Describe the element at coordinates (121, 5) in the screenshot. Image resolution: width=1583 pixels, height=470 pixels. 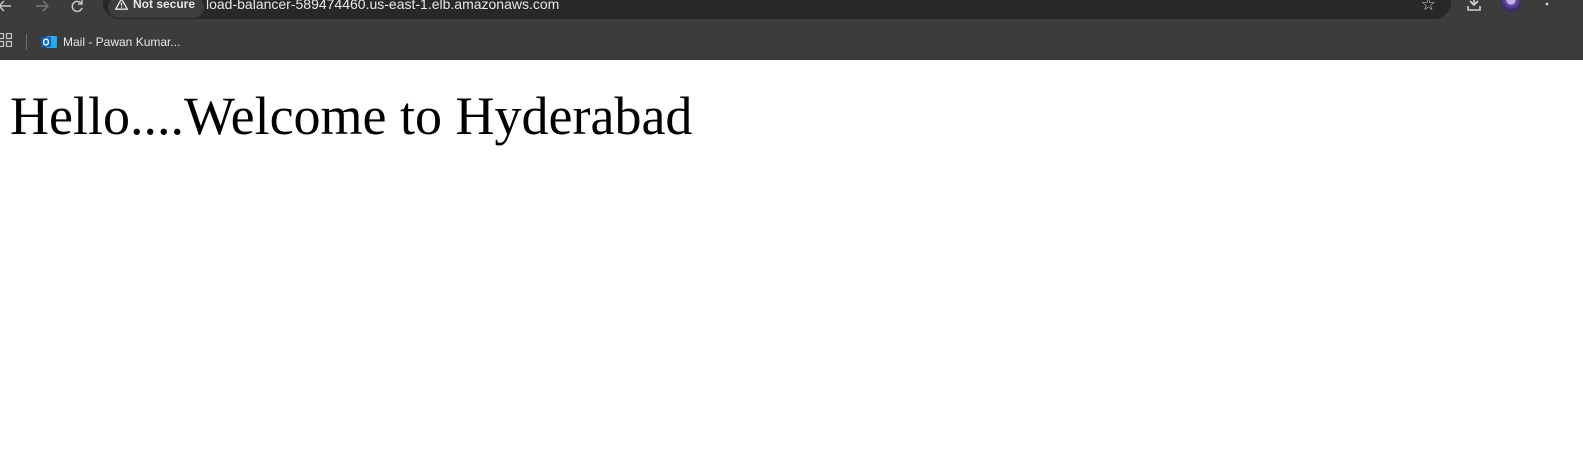
I see `warning-icon` at that location.